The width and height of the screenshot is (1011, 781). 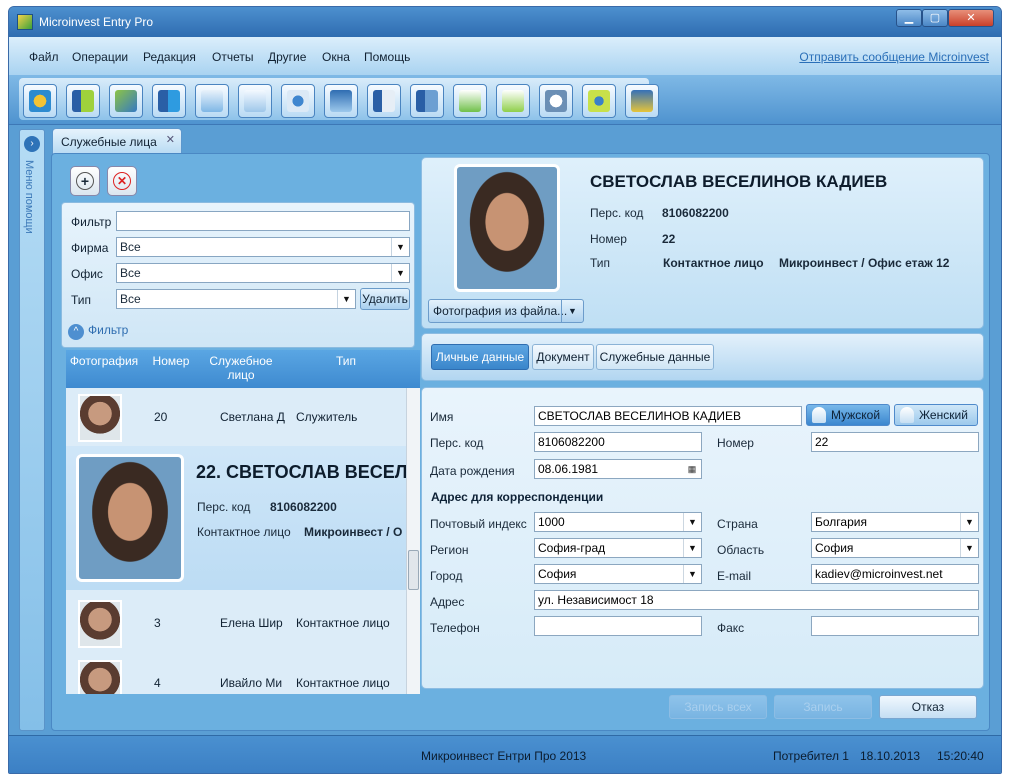 I want to click on menu-help: Помощь, so click(x=387, y=57).